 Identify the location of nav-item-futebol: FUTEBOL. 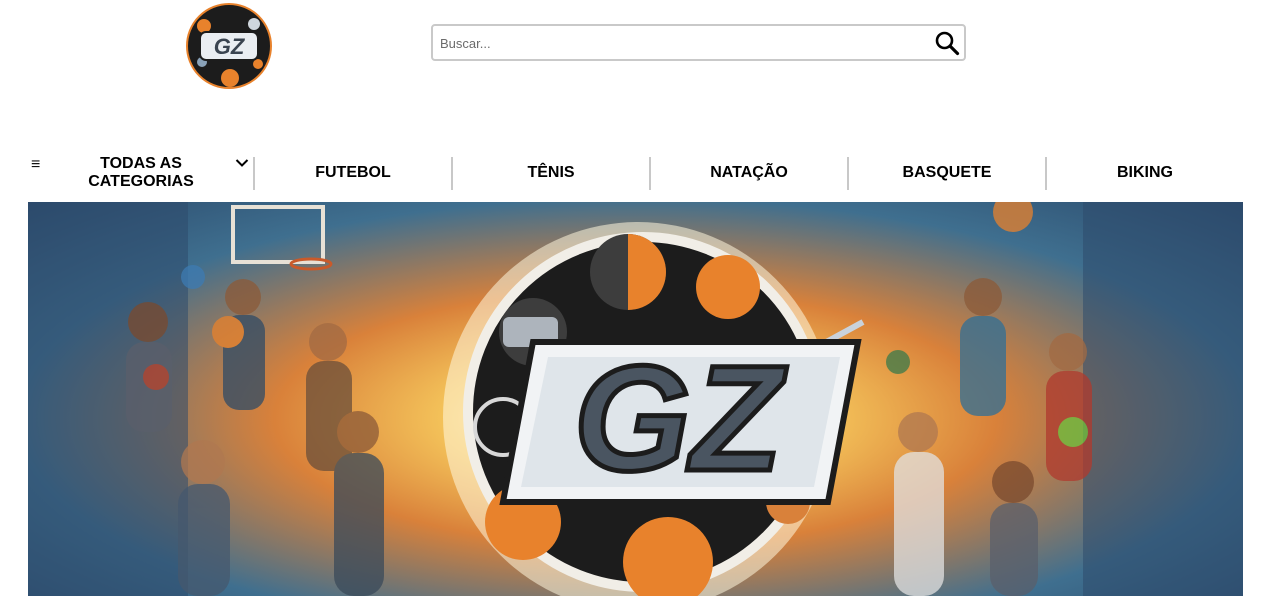
(353, 173).